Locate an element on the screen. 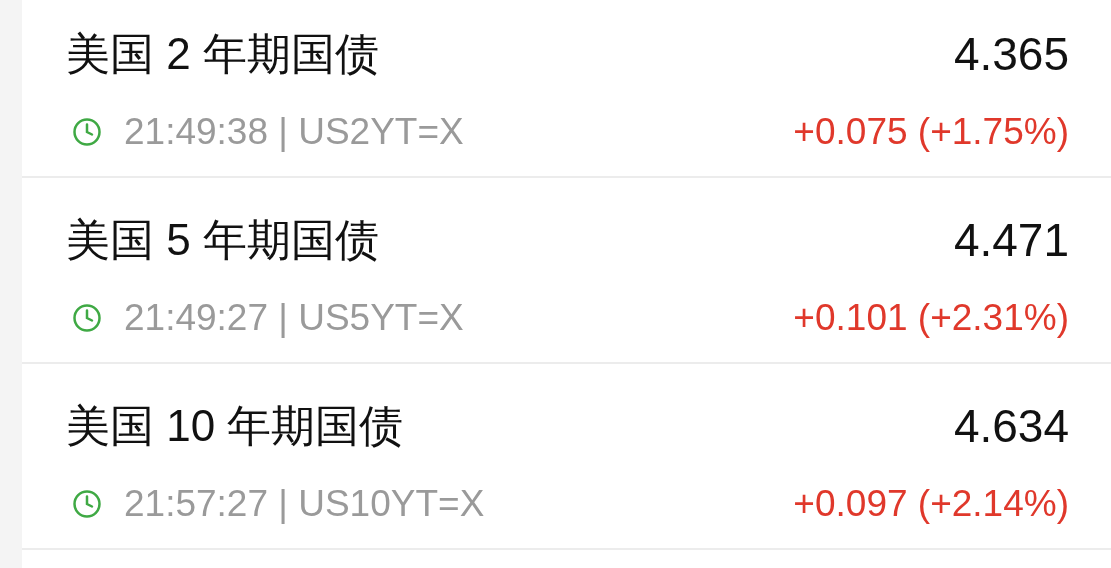 Image resolution: width=1111 pixels, height=568 pixels. bond-name: 美国 2 年期国债 is located at coordinates (222, 54).